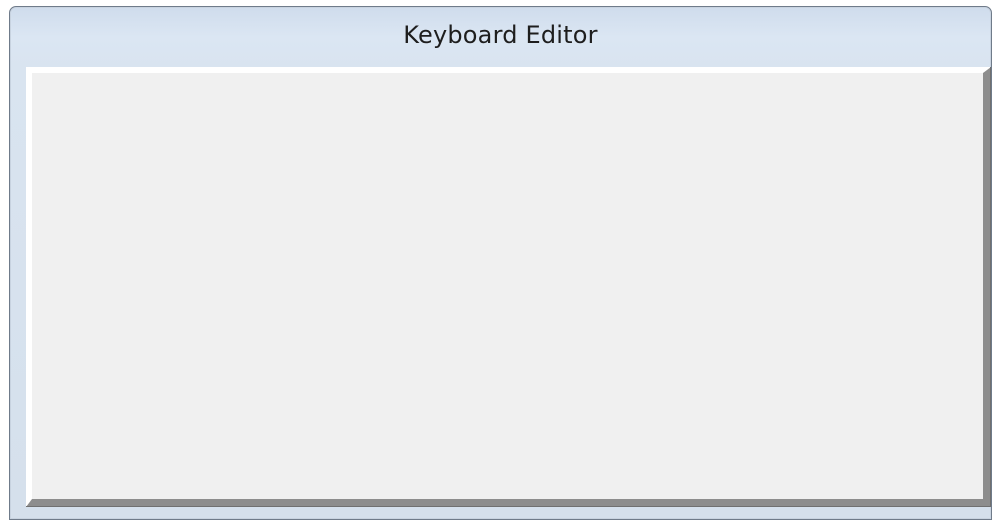 This screenshot has width=995, height=522. I want to click on title-bar: Keyboard Editor, so click(500, 38).